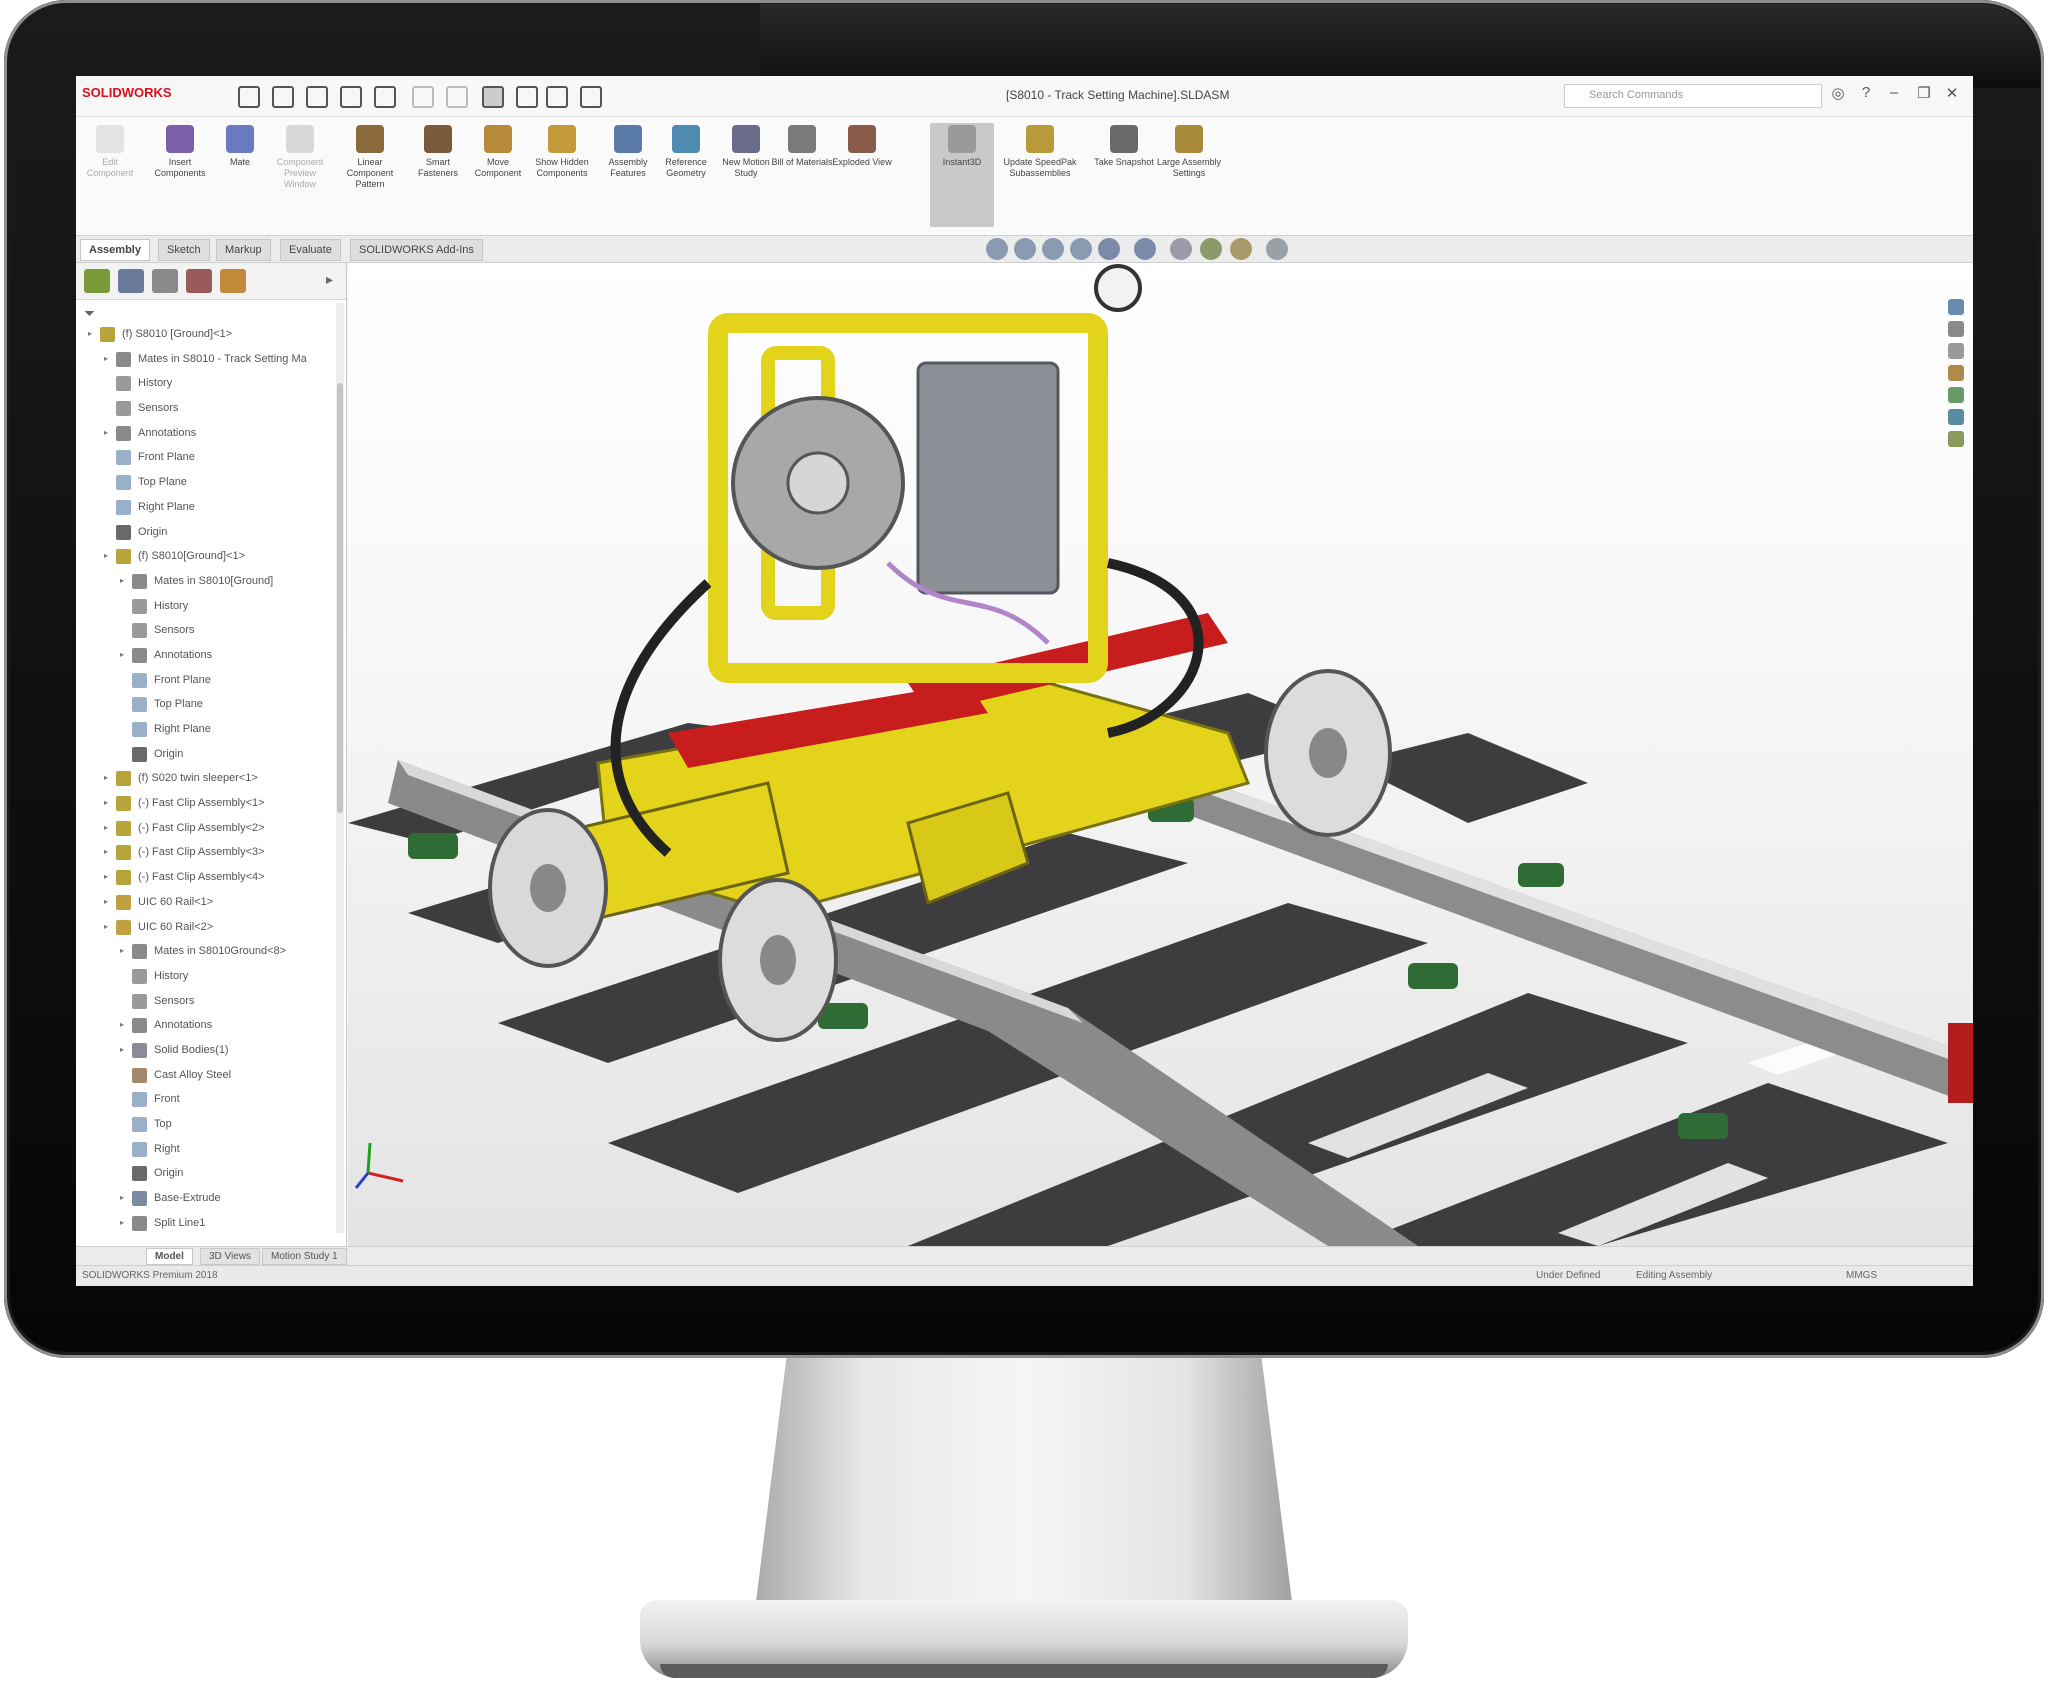 Image resolution: width=2048 pixels, height=1708 pixels. What do you see at coordinates (206, 705) in the screenshot?
I see `tree-node: Top Plane` at bounding box center [206, 705].